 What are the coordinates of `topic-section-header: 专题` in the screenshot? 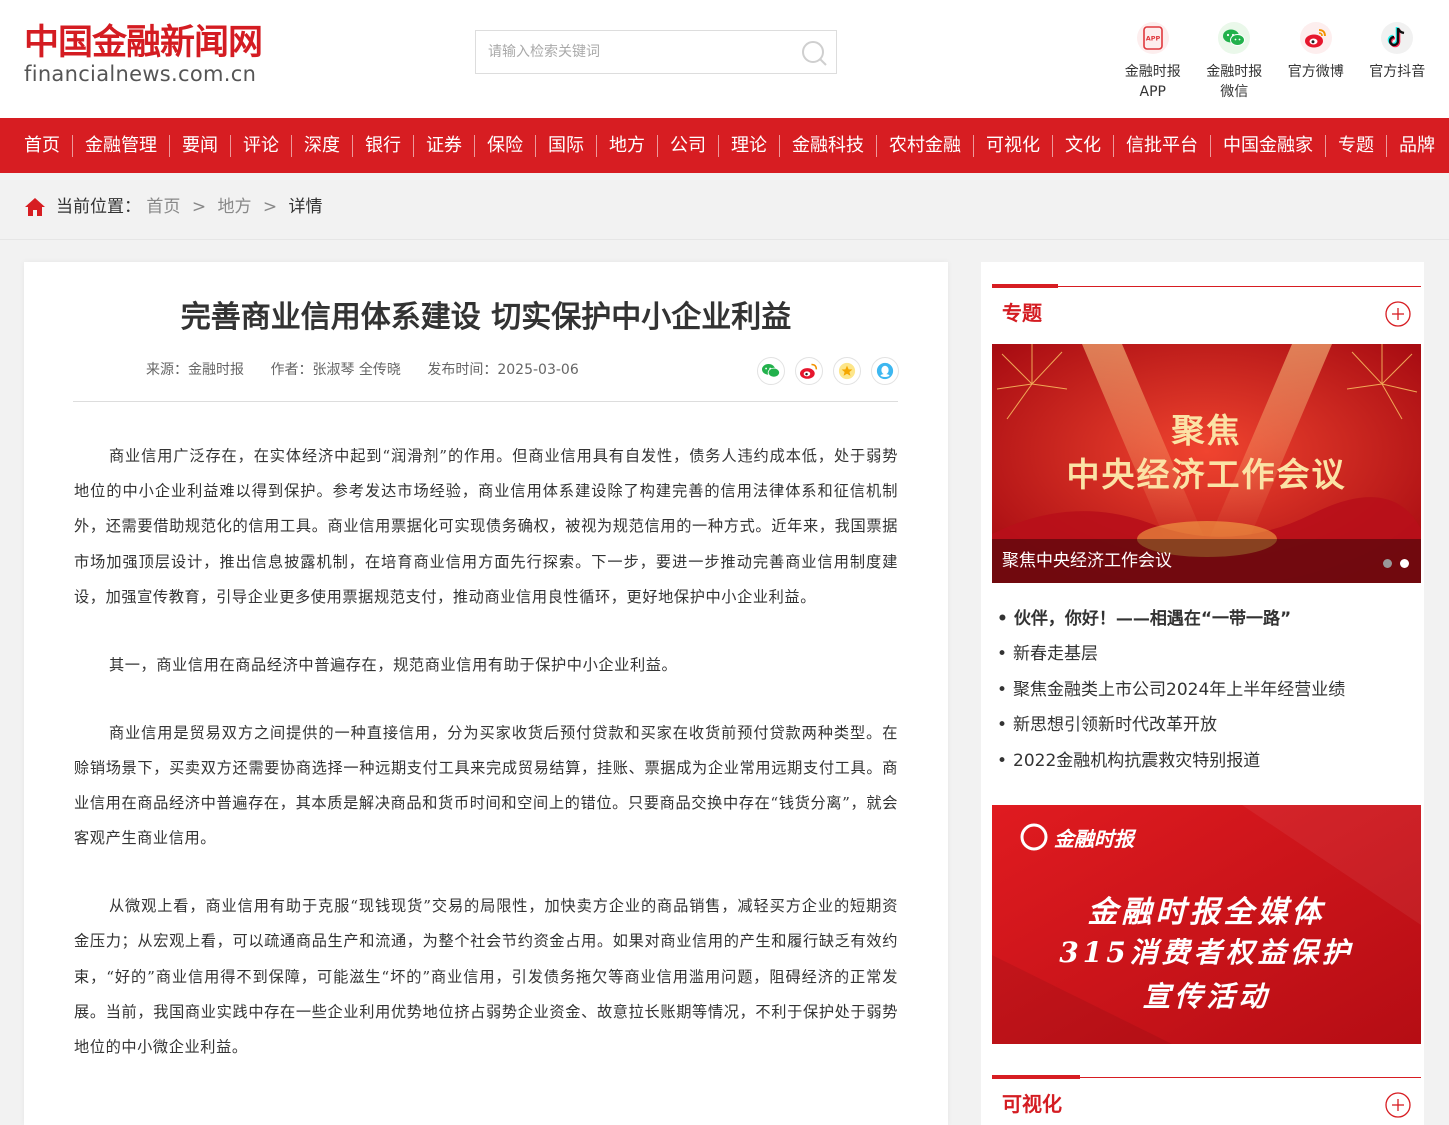 It's located at (1206, 307).